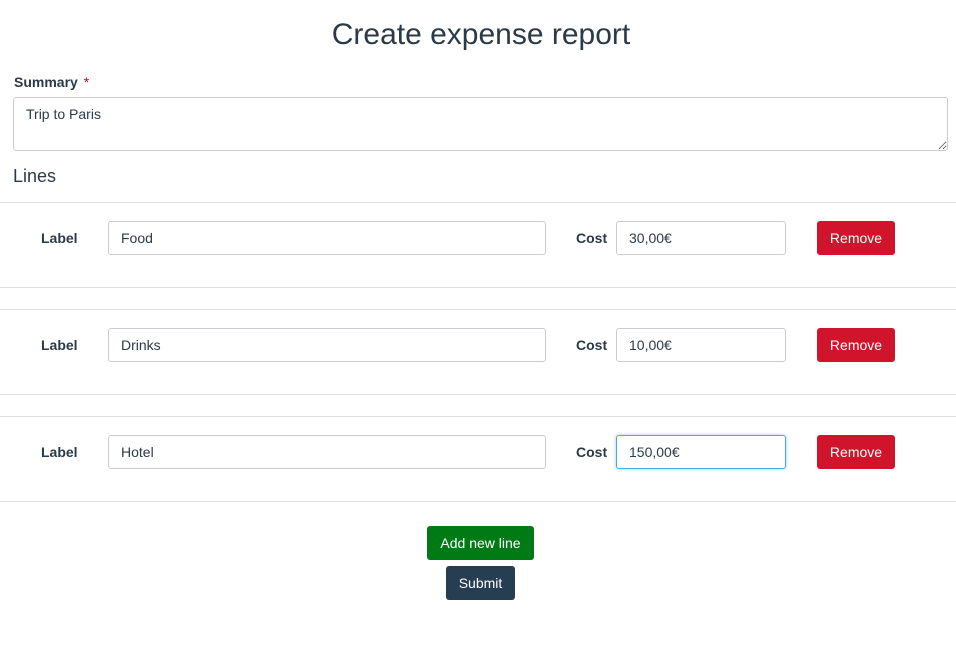 Image resolution: width=956 pixels, height=645 pixels. Describe the element at coordinates (480, 124) in the screenshot. I see `summary-textarea: Trip to Paris` at that location.